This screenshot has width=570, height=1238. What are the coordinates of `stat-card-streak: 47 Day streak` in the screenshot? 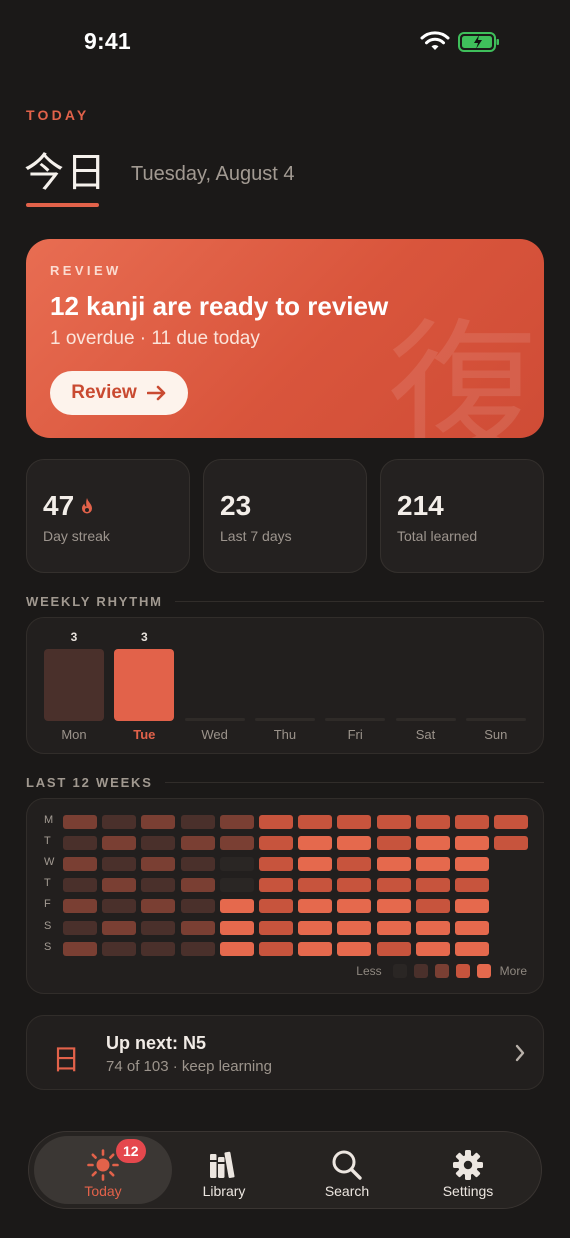 It's located at (108, 516).